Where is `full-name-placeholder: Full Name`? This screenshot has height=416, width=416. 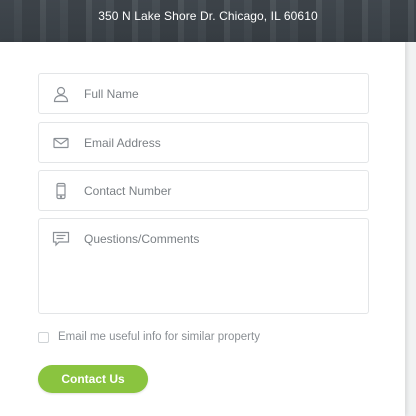
full-name-placeholder: Full Name is located at coordinates (111, 94).